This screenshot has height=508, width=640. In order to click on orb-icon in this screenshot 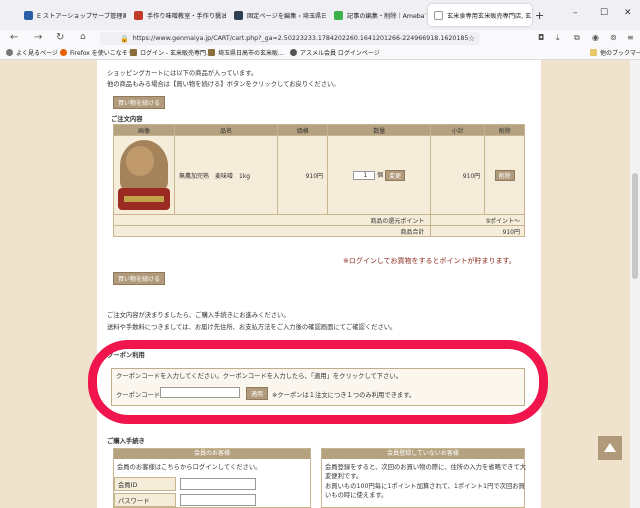, I will do `click(293, 52)`.